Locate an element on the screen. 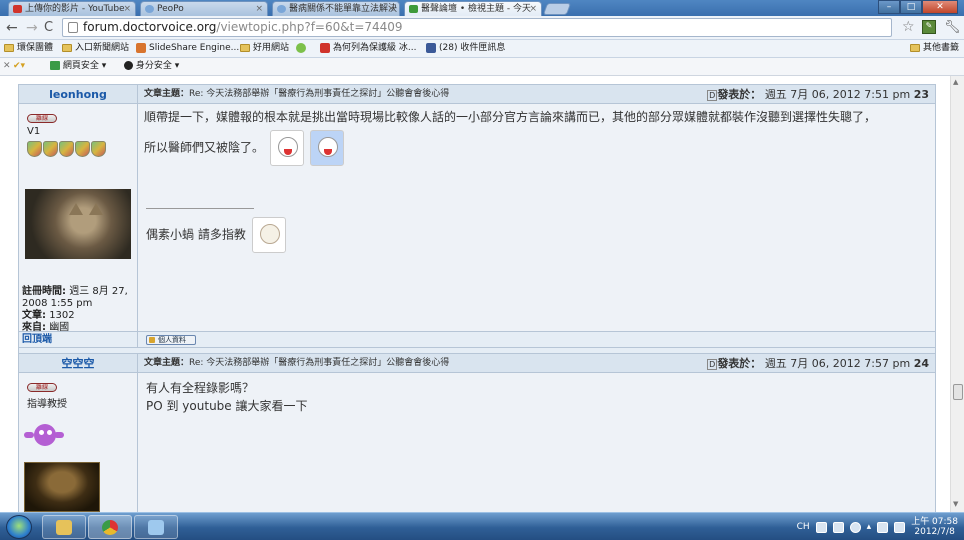 The width and height of the screenshot is (964, 540). paint-icon is located at coordinates (156, 527).